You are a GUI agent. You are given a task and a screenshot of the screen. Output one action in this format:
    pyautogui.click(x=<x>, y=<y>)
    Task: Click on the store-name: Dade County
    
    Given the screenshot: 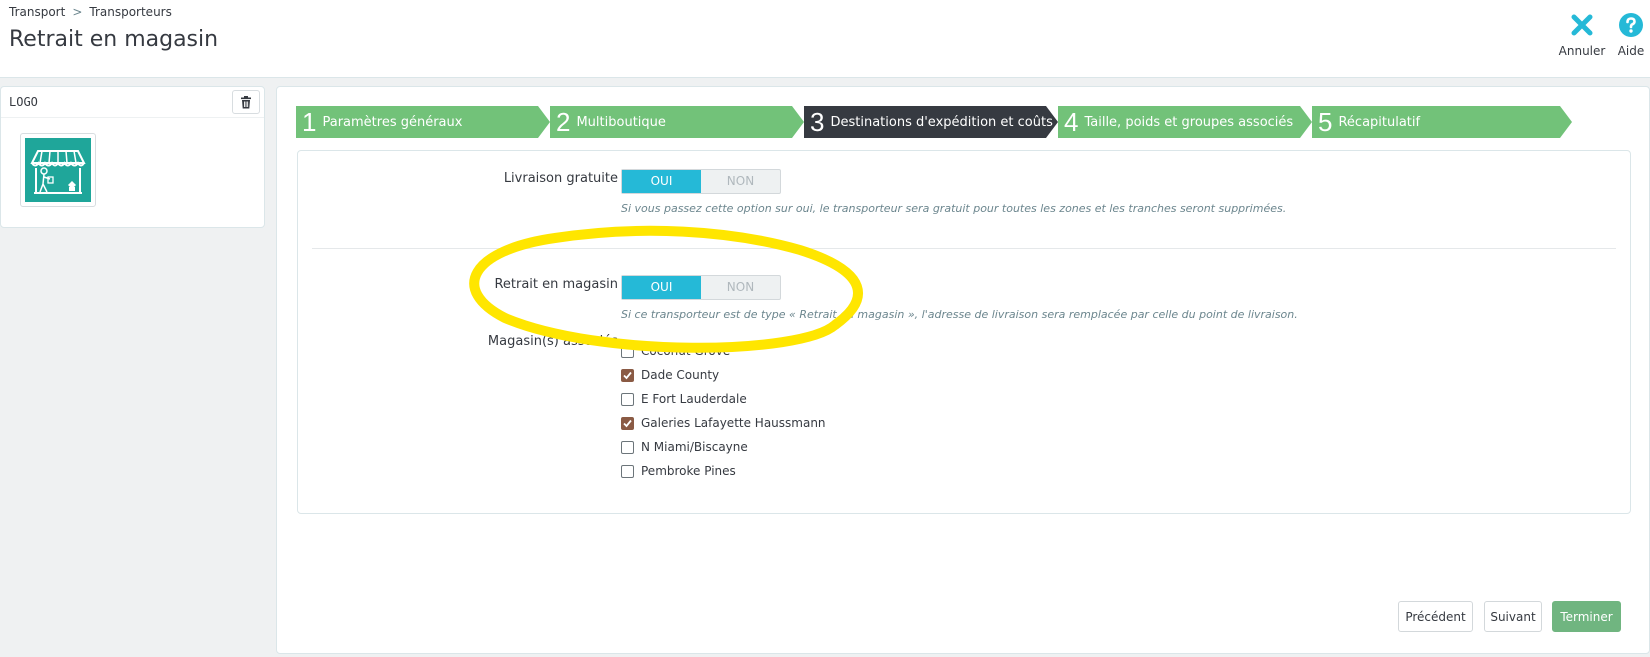 What is the action you would take?
    pyautogui.click(x=680, y=375)
    